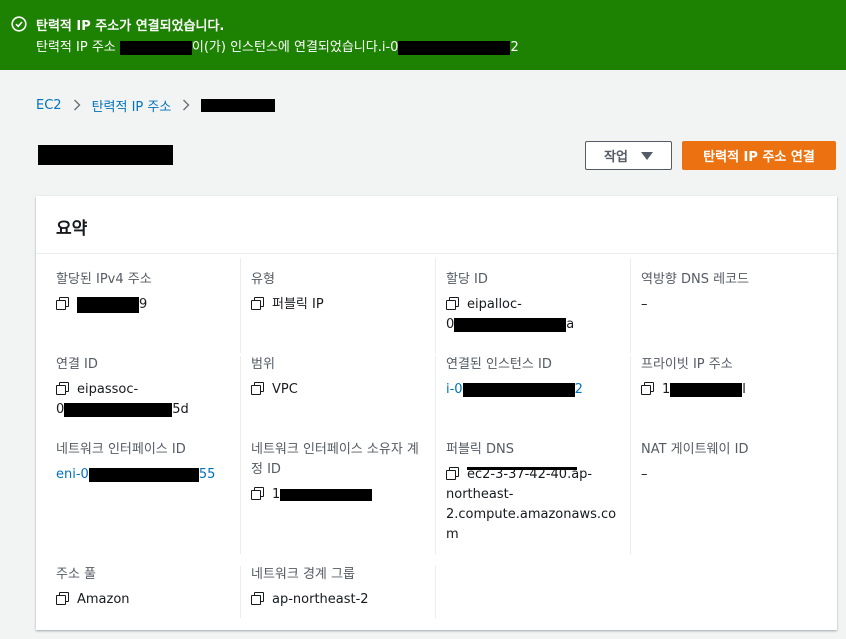  What do you see at coordinates (155, 47) in the screenshot?
I see `redacted-ip` at bounding box center [155, 47].